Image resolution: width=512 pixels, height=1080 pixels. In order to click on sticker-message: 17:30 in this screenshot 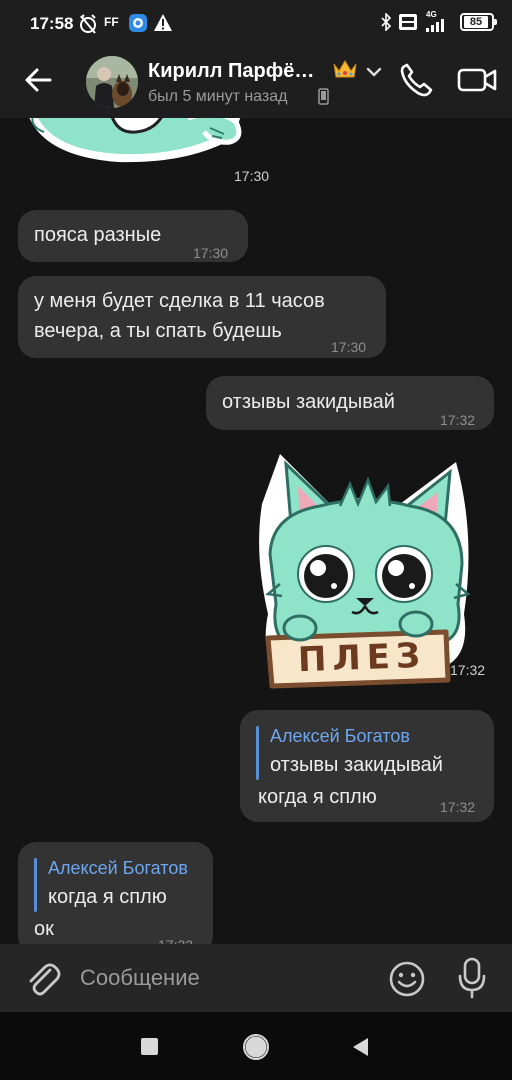, I will do `click(143, 151)`.